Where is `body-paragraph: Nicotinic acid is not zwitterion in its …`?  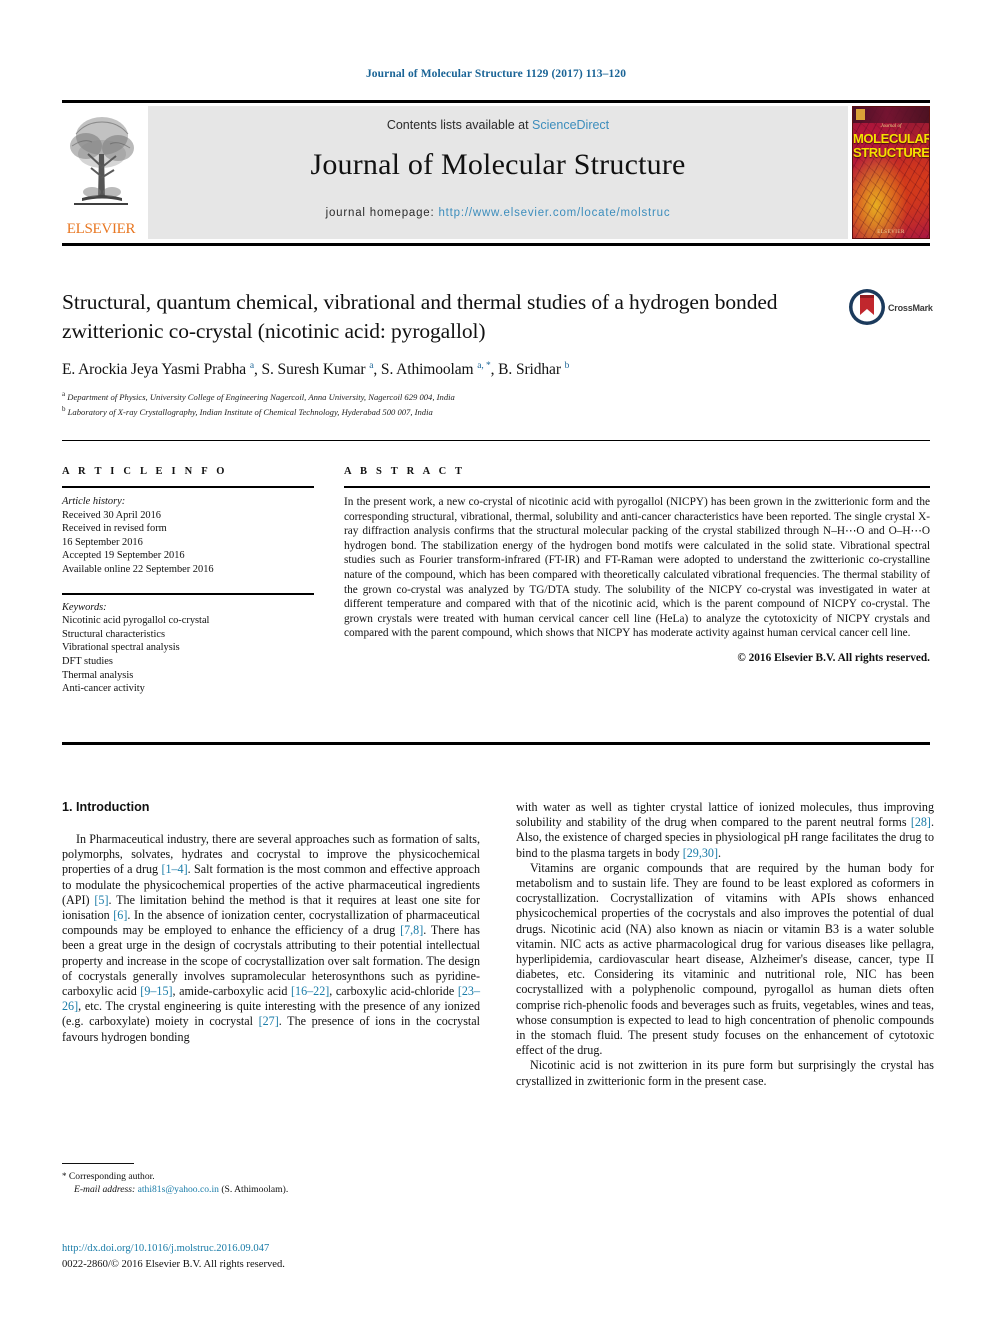 body-paragraph: Nicotinic acid is not zwitterion in its … is located at coordinates (725, 1073).